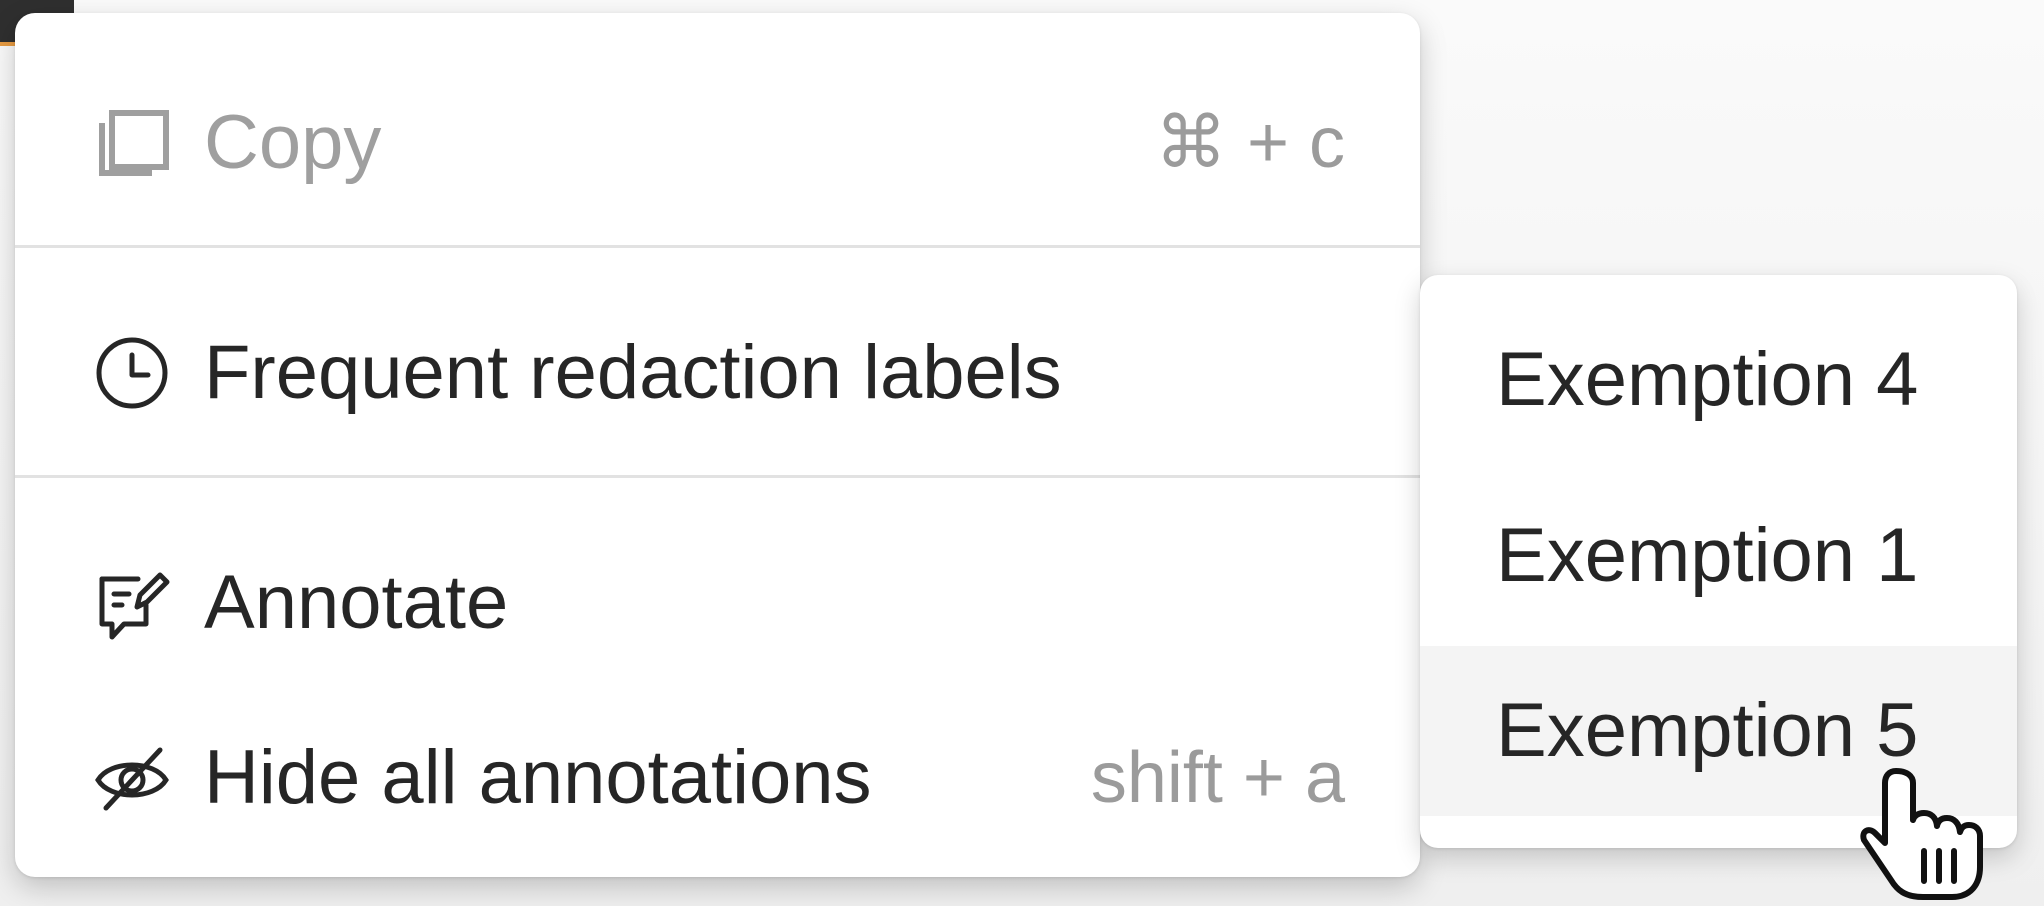 This screenshot has width=2044, height=906. What do you see at coordinates (538, 777) in the screenshot?
I see `menu-item-label: Hide all annotations` at bounding box center [538, 777].